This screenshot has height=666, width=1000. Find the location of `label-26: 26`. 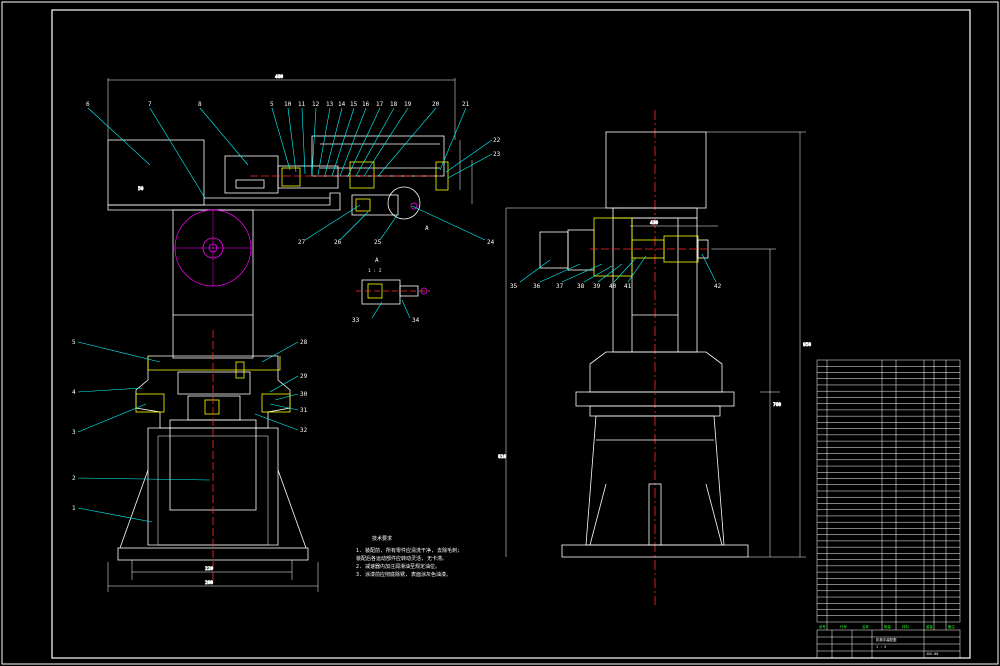

label-26: 26 is located at coordinates (338, 242).